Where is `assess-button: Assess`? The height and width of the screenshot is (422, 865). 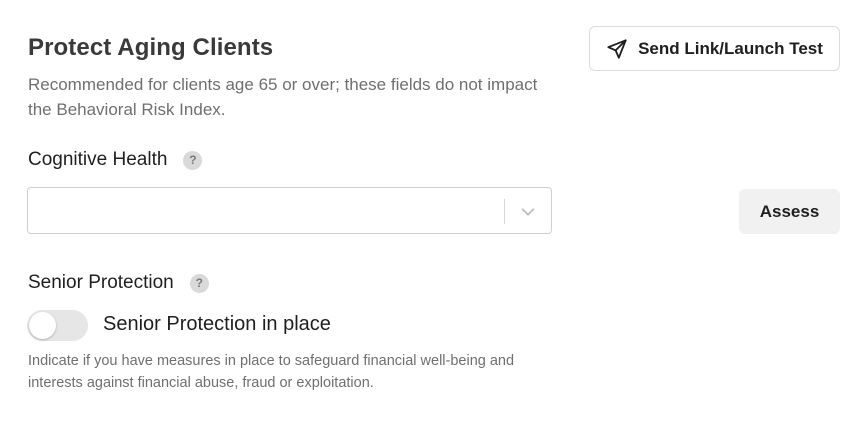 assess-button: Assess is located at coordinates (789, 211).